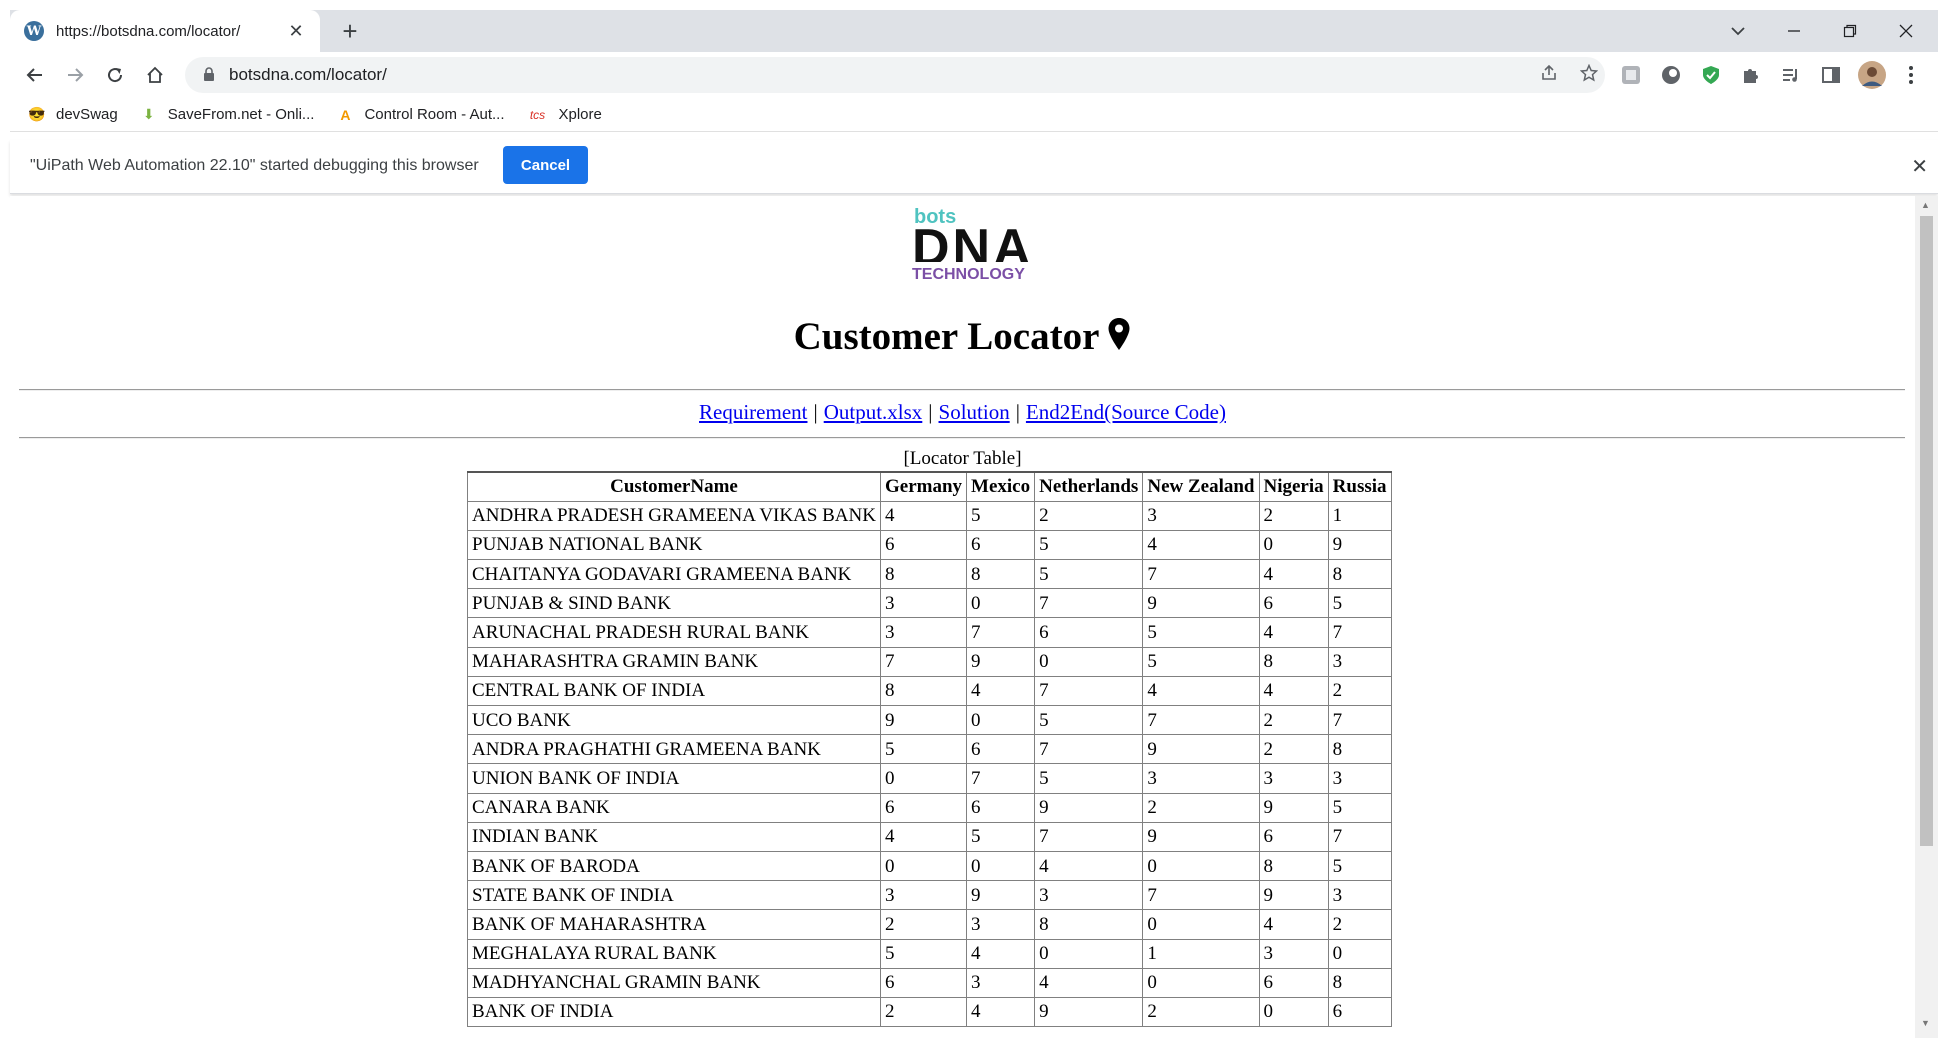  I want to click on shield-icon, so click(1711, 75).